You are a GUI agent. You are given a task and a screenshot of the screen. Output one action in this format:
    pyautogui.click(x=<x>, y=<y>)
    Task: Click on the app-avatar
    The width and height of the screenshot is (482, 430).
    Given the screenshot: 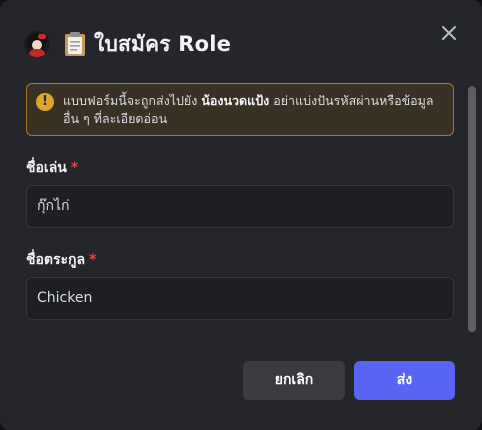 What is the action you would take?
    pyautogui.click(x=37, y=44)
    